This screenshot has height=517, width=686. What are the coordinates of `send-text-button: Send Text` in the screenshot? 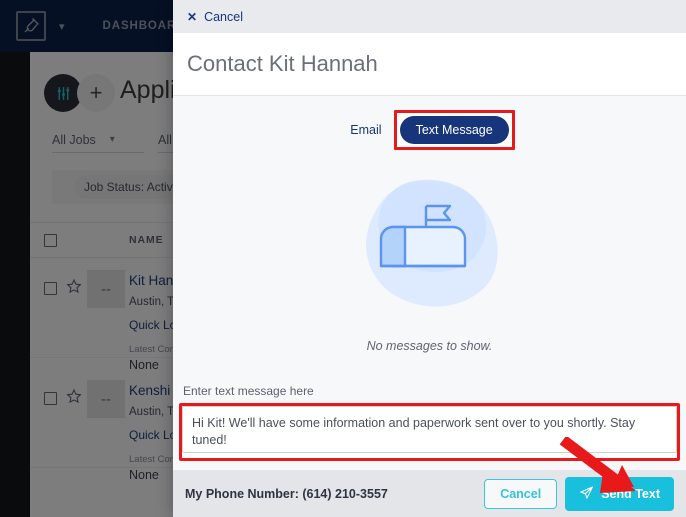 It's located at (619, 493).